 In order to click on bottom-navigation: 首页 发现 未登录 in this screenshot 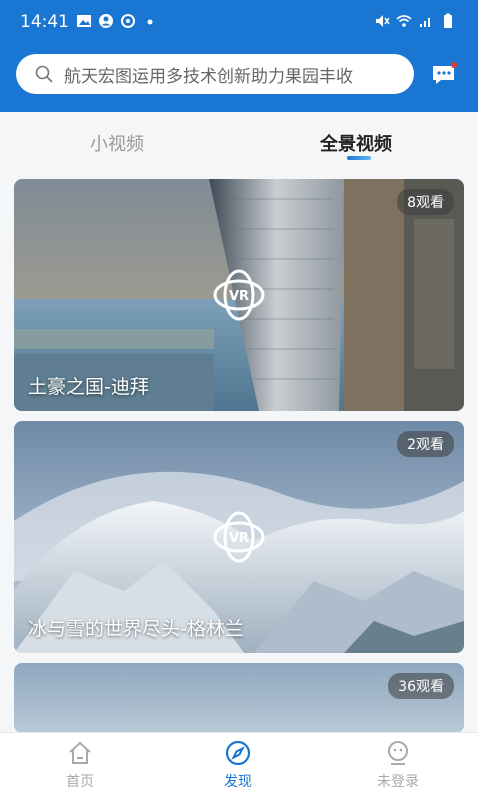, I will do `click(239, 765)`.